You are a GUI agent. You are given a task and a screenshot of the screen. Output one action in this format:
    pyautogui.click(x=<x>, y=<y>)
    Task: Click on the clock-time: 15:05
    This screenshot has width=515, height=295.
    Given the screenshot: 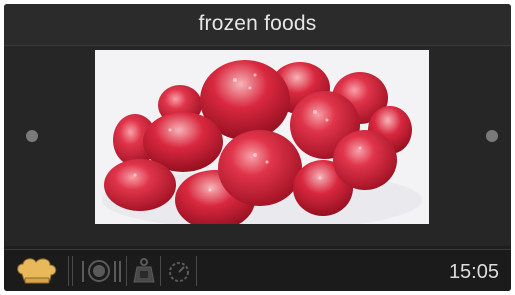 What is the action you would take?
    pyautogui.click(x=473, y=272)
    